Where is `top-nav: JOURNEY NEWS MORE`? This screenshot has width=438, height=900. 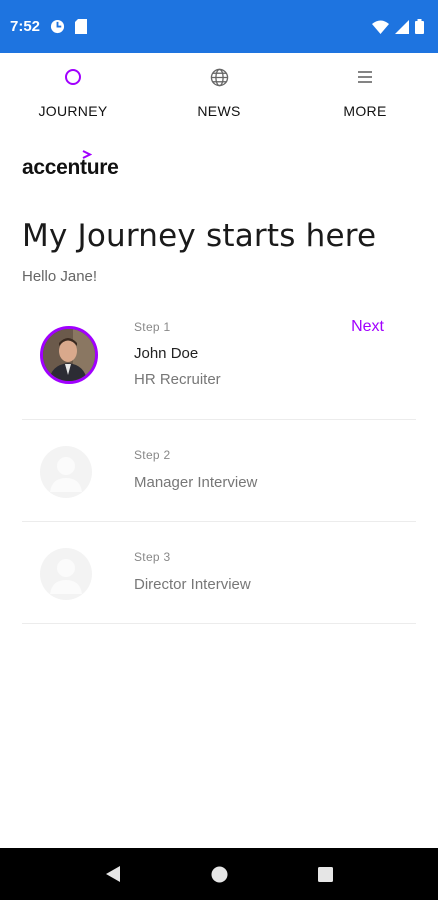 top-nav: JOURNEY NEWS MORE is located at coordinates (219, 90).